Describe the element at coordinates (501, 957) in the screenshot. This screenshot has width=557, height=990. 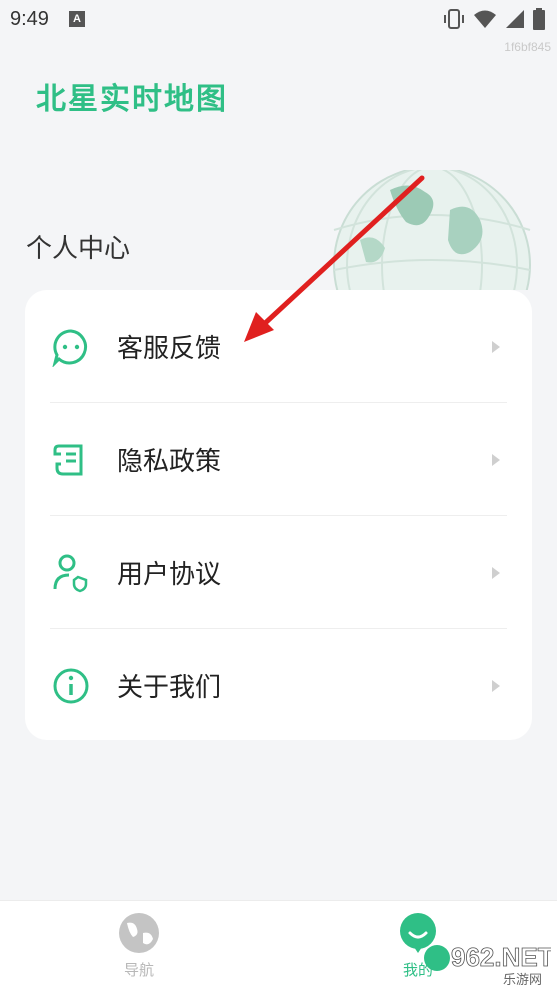
I see `svg-text: 962.NET` at that location.